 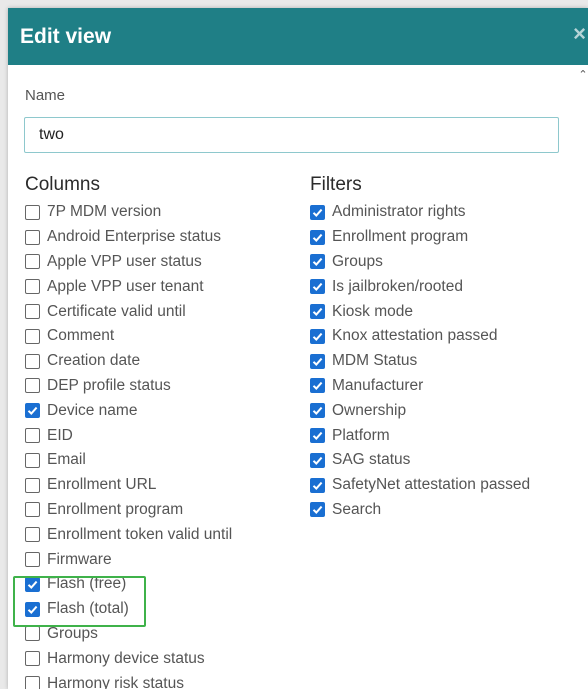 I want to click on column-item: Enrollment token valid until, so click(x=128, y=534).